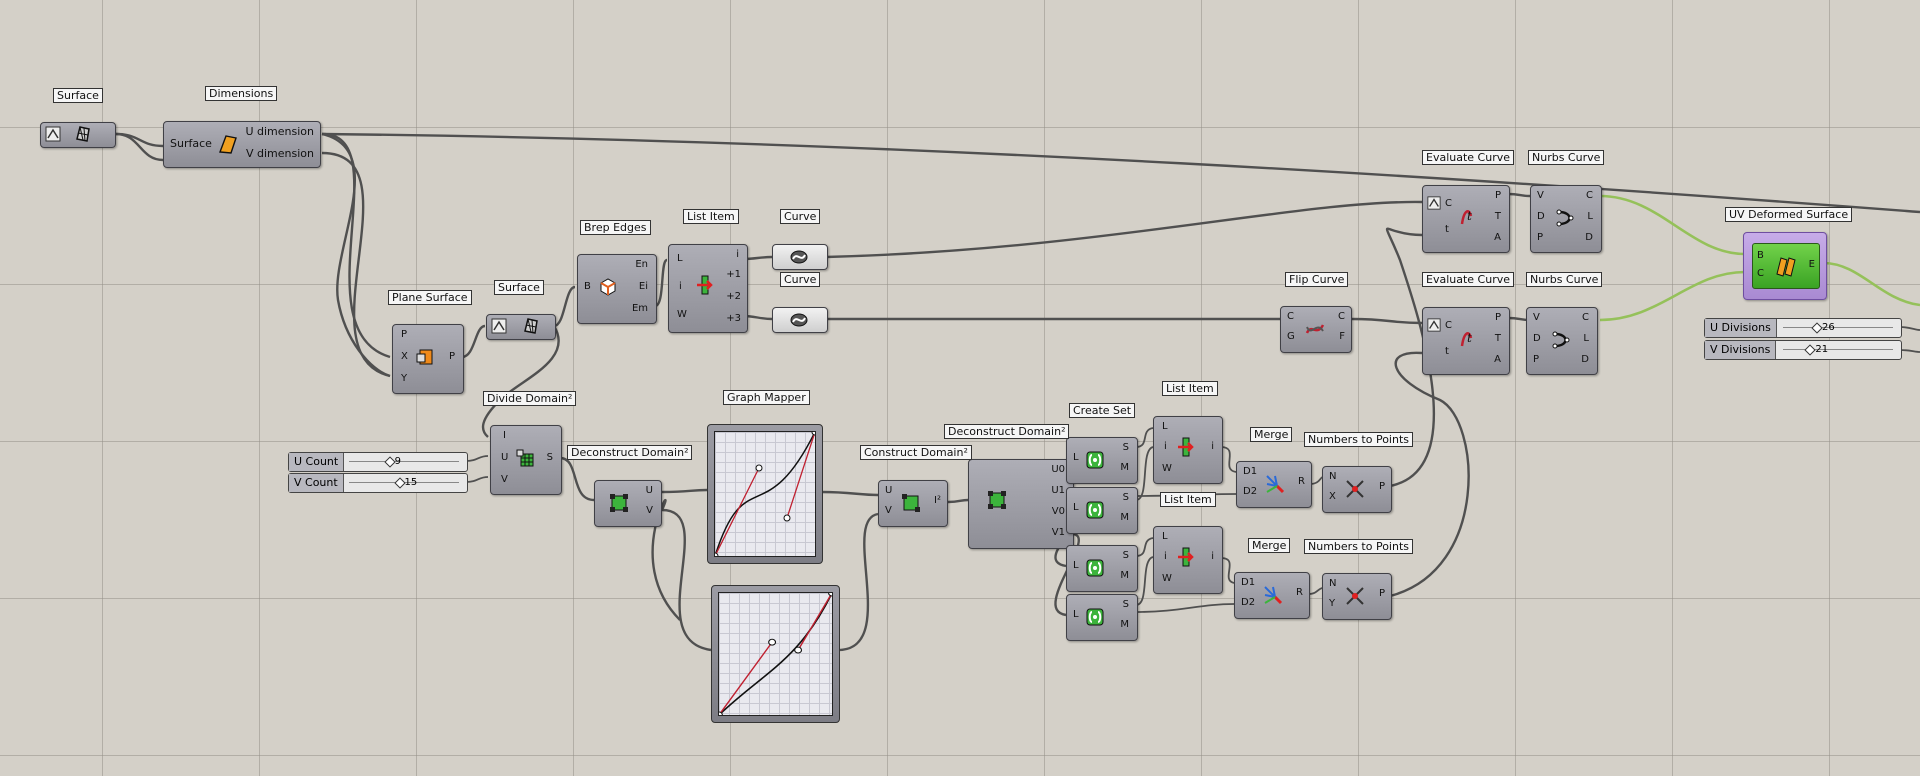 The width and height of the screenshot is (1920, 776). Describe the element at coordinates (404, 378) in the screenshot. I see `pin-y: Y` at that location.